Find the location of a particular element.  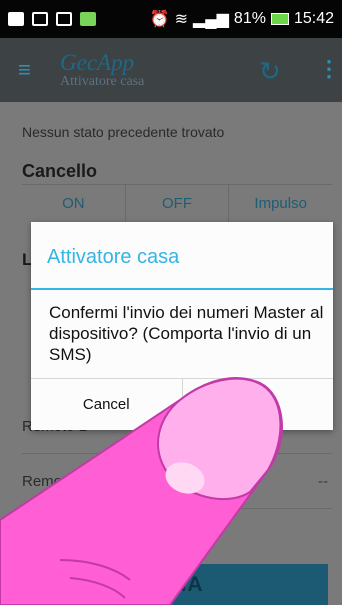

dialog-divider is located at coordinates (182, 289).